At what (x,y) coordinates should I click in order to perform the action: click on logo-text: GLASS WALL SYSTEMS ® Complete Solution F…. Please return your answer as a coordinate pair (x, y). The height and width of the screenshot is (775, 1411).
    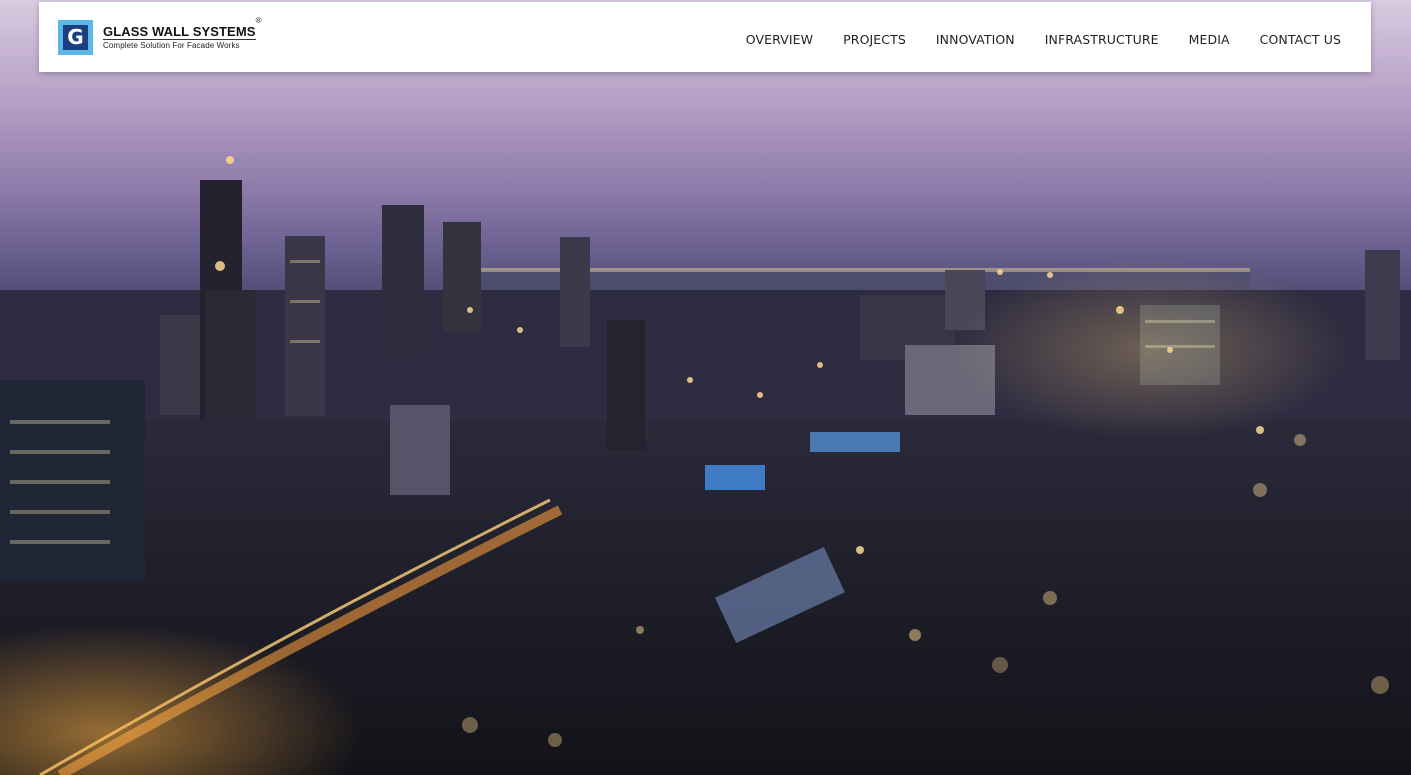
    Looking at the image, I should click on (182, 33).